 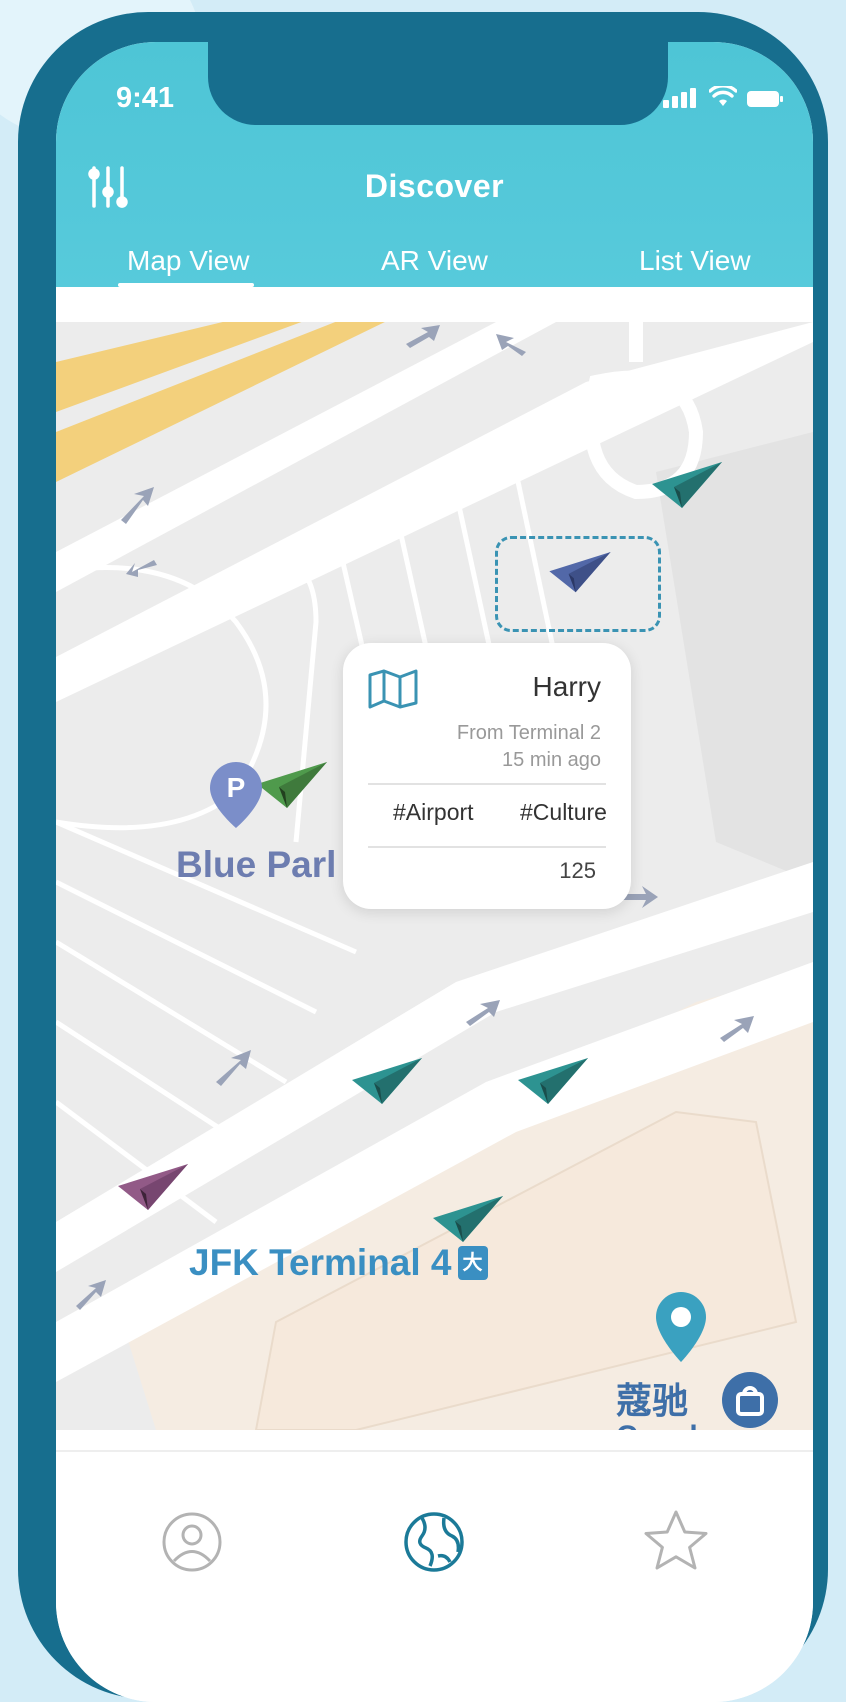 What do you see at coordinates (192, 1542) in the screenshot?
I see `profile-icon` at bounding box center [192, 1542].